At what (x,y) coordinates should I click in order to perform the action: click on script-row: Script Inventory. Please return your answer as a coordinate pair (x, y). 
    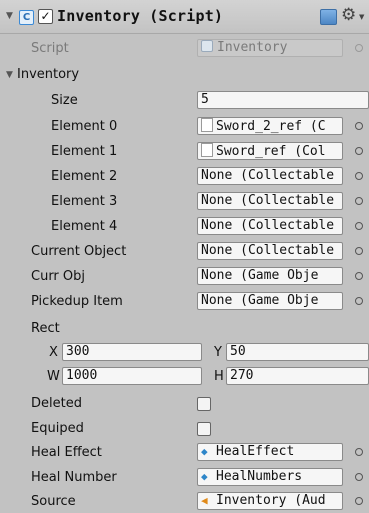
    Looking at the image, I should click on (184, 49).